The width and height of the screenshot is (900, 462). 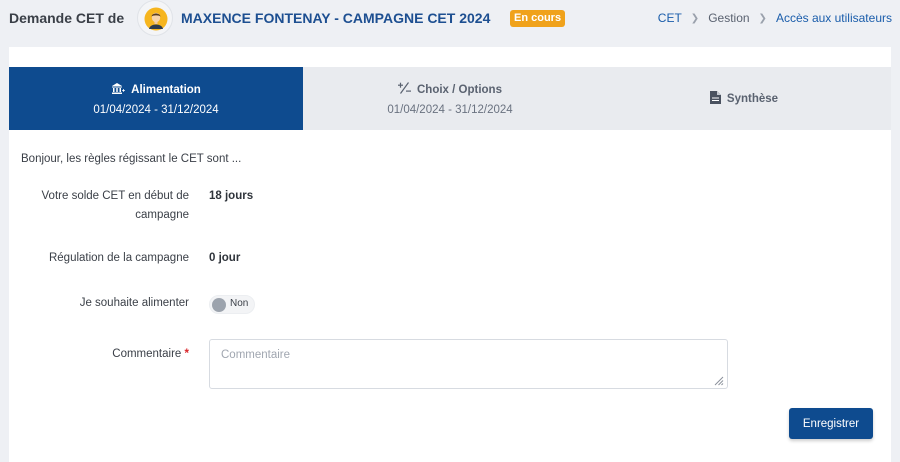 I want to click on tab-alimentation: Alimentation 01/04/2024 - 31/12/2024, so click(x=156, y=98).